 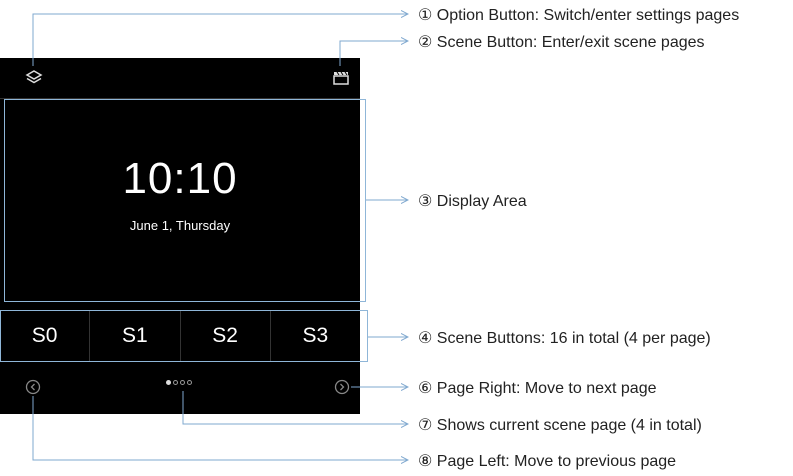 What do you see at coordinates (561, 42) in the screenshot?
I see `callout-scene-button: ② Scene Button: Enter/exit scene pages` at bounding box center [561, 42].